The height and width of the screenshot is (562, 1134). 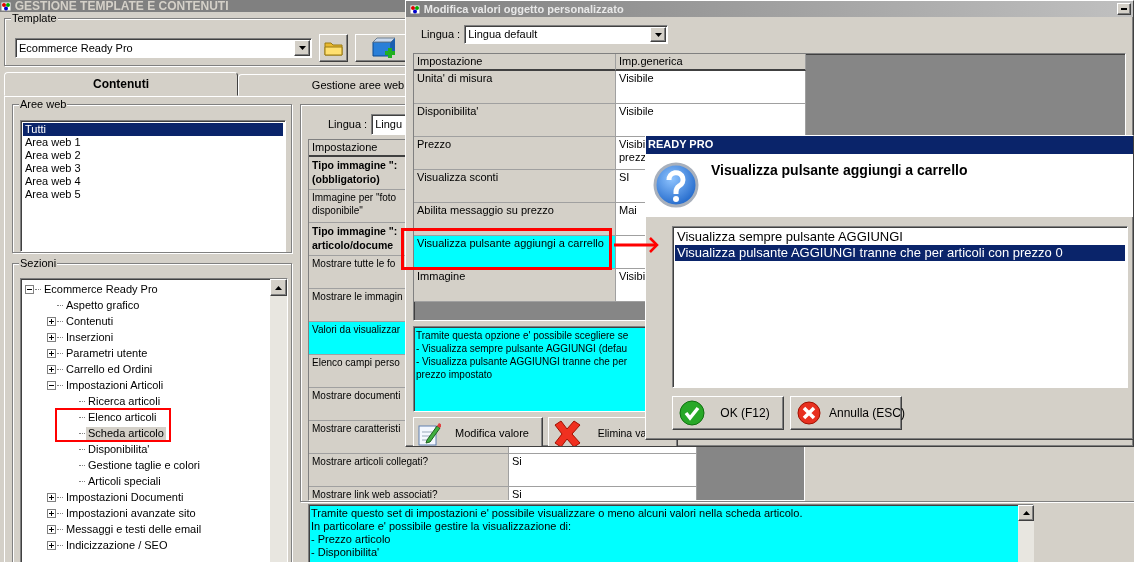 I want to click on tree-item: Messaggi e testi delle email, so click(x=134, y=529).